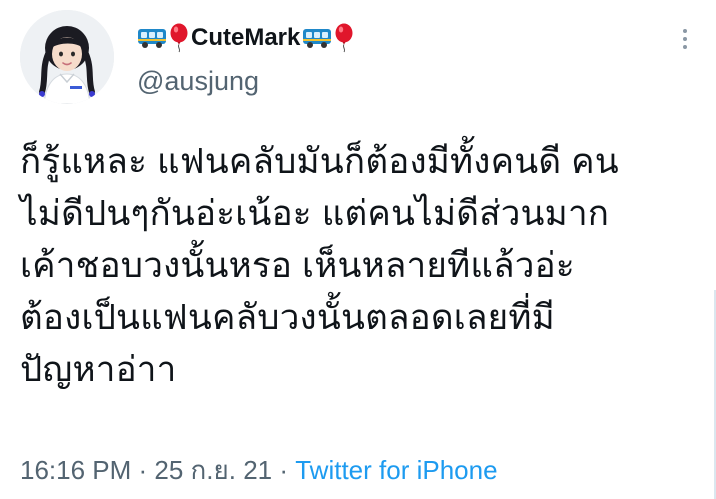  What do you see at coordinates (319, 161) in the screenshot?
I see `tweet-text-line: ก็รู้แหละ แฟนคลับมันก็ต้องมีทั้งคนดี คน` at bounding box center [319, 161].